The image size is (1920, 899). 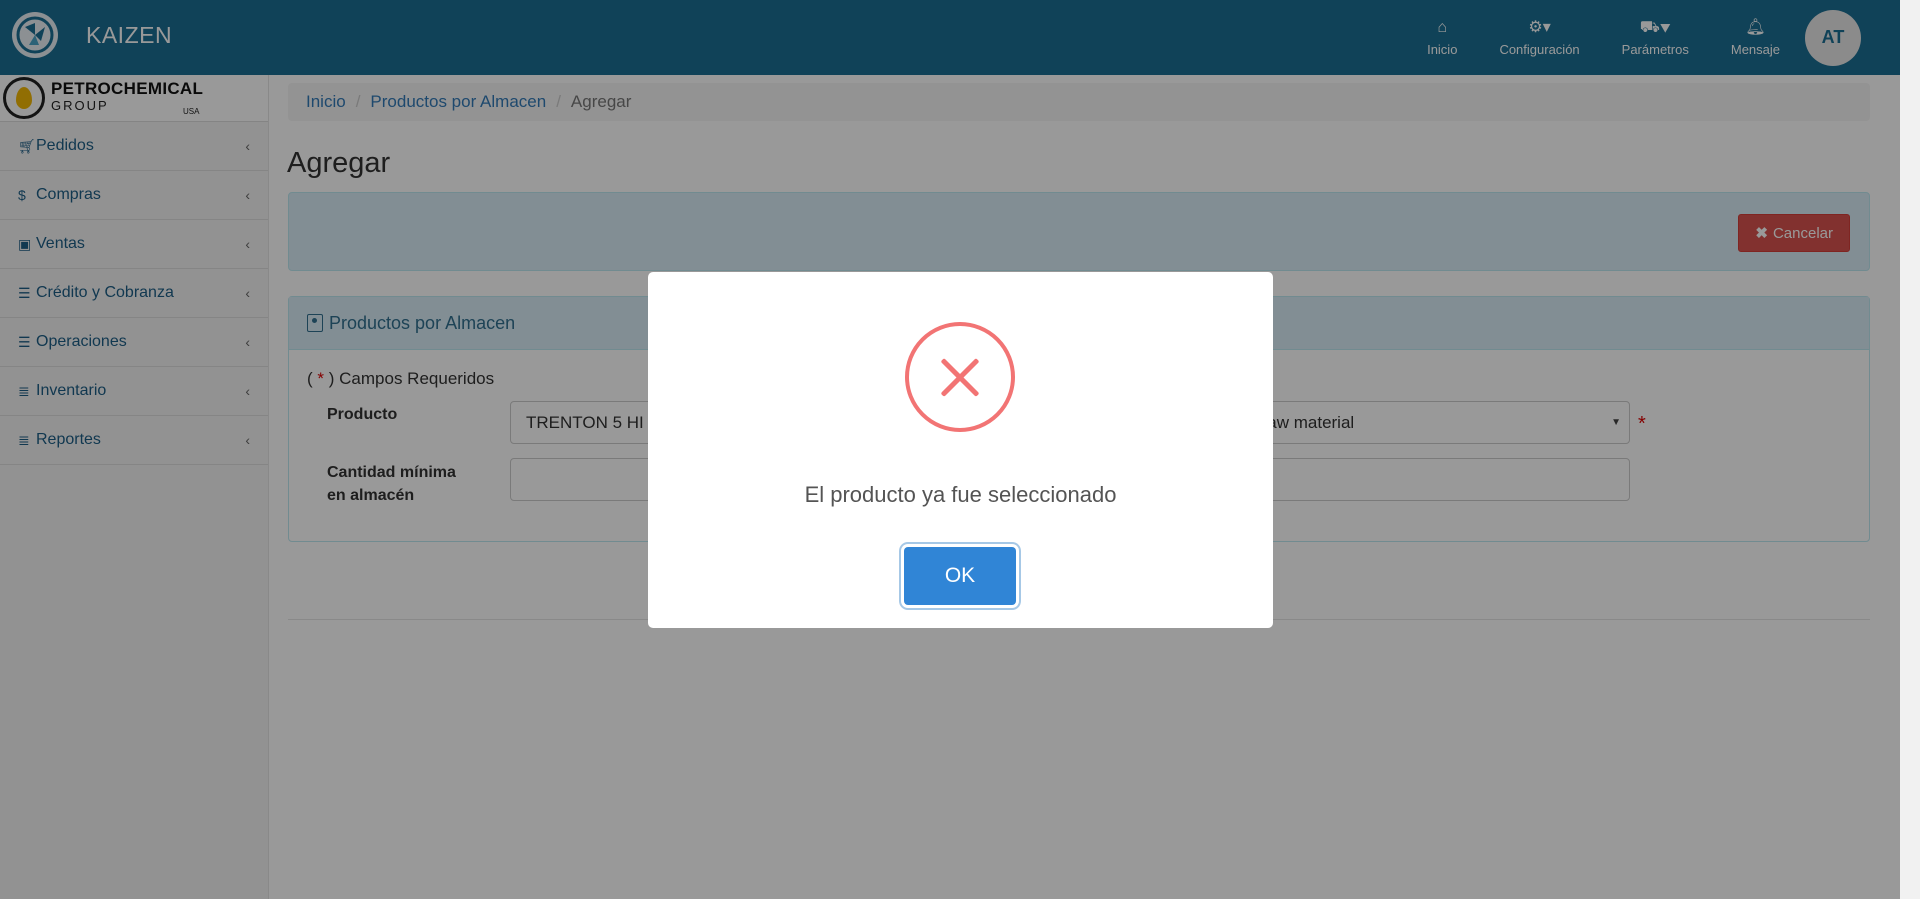 I want to click on dialog-message: El producto ya fue seleccionado, so click(x=960, y=494).